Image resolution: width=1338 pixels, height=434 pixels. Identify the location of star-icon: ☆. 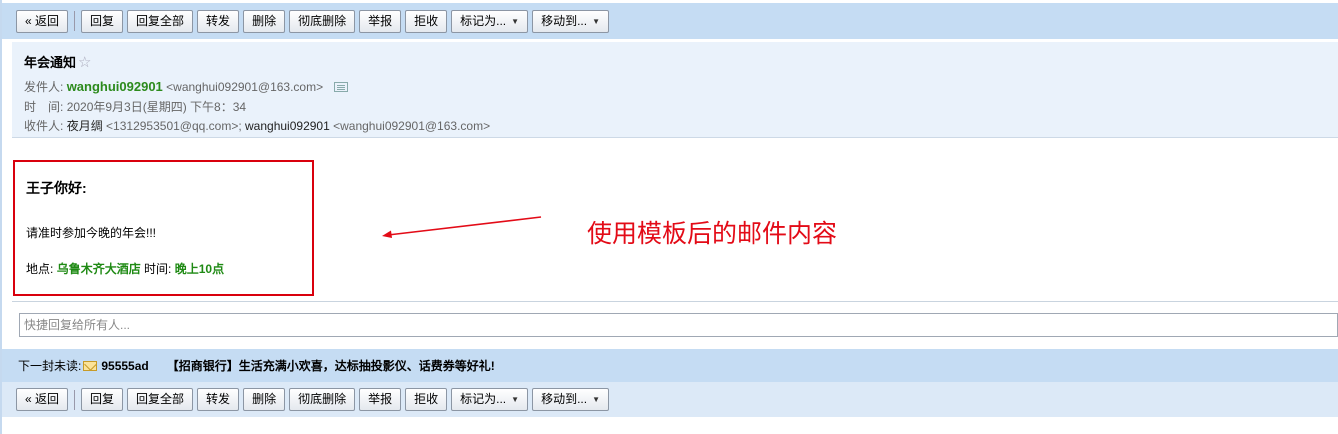
(84, 62).